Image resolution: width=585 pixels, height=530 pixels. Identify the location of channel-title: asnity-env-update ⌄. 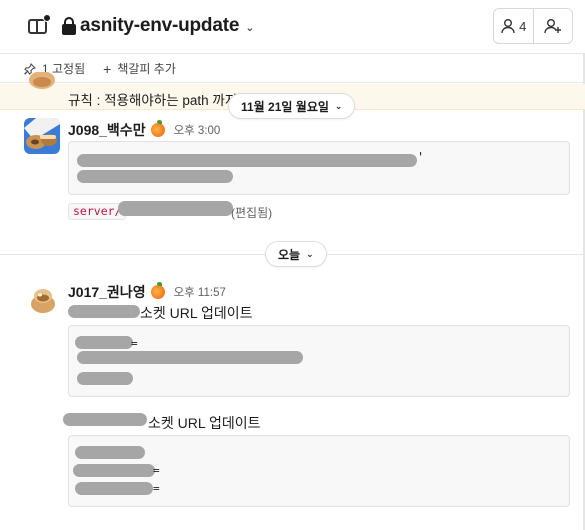
(158, 26).